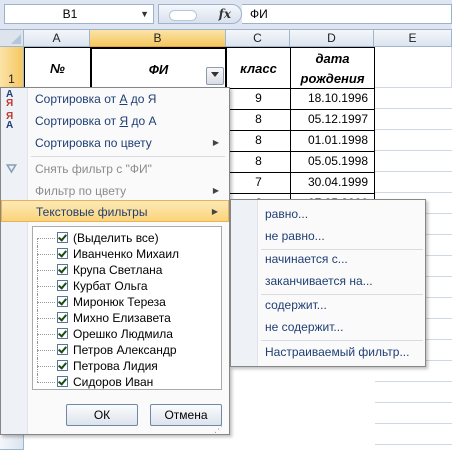  What do you see at coordinates (413, 38) in the screenshot?
I see `column-header-e: E` at bounding box center [413, 38].